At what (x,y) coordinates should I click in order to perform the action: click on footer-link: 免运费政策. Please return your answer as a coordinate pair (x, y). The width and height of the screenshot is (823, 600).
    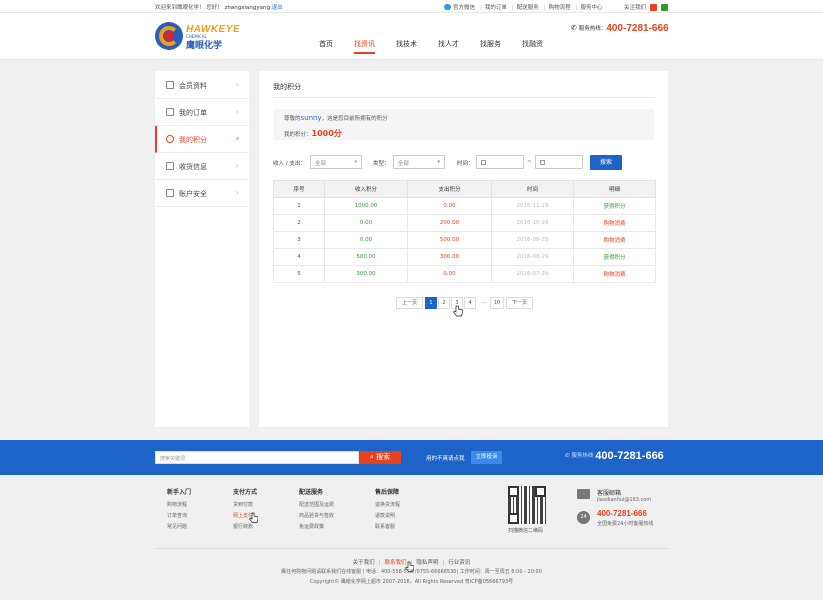
    Looking at the image, I should click on (316, 526).